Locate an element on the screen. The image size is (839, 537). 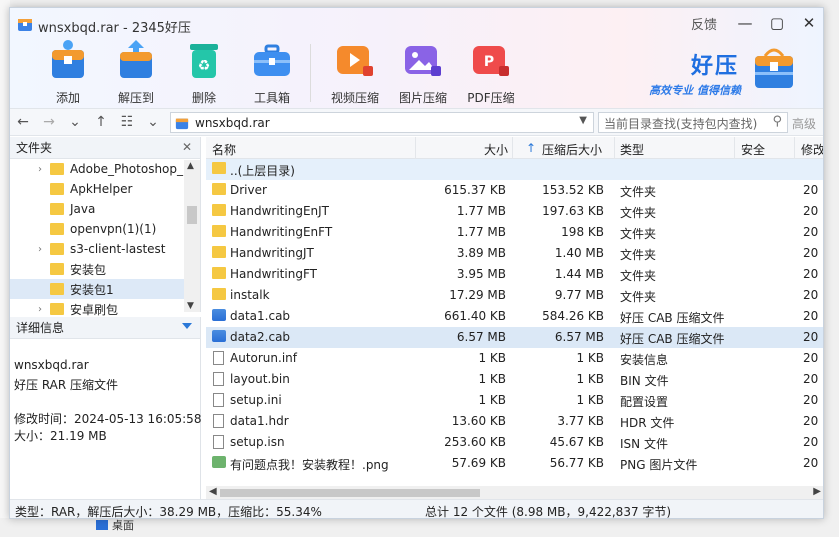
extract-to-label: 解压到 is located at coordinates (135, 98).